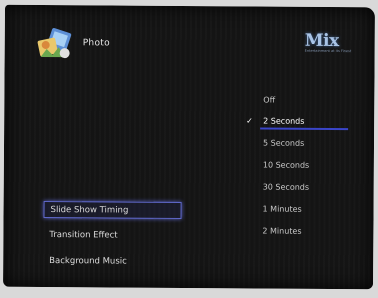 This screenshot has width=378, height=298. Describe the element at coordinates (304, 100) in the screenshot. I see `option-off: Off` at that location.